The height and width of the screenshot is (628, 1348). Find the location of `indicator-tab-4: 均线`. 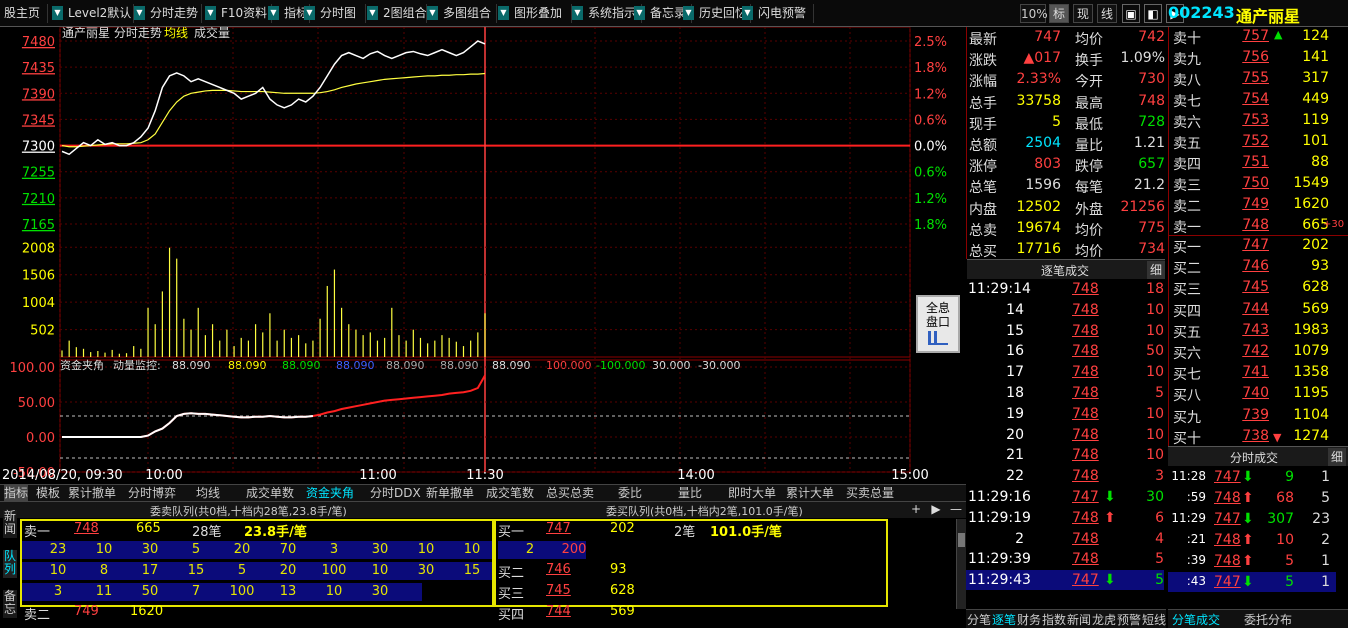

indicator-tab-4: 均线 is located at coordinates (208, 493).